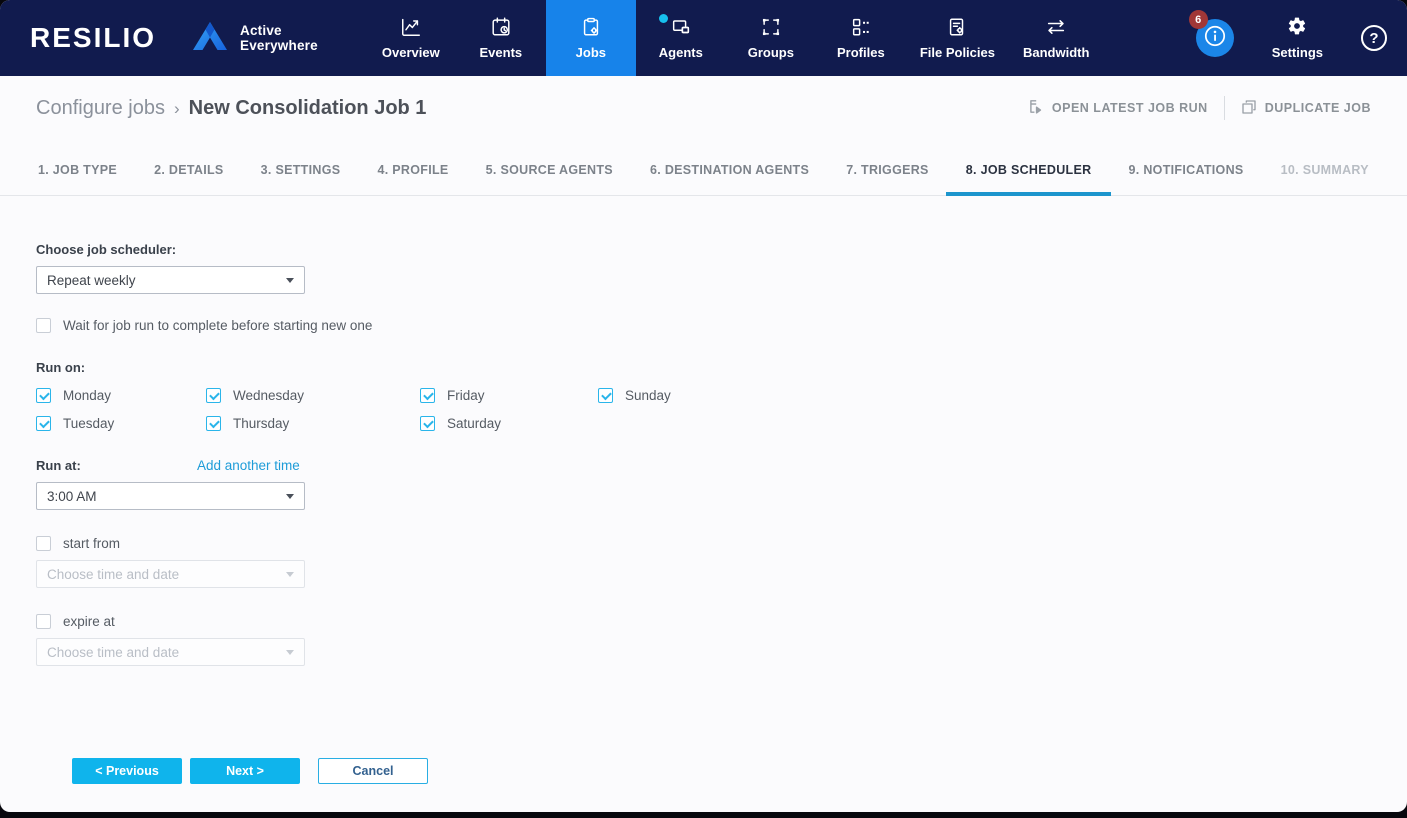 This screenshot has height=818, width=1407. Describe the element at coordinates (729, 170) in the screenshot. I see `tab-destination-agents: 6. DESTINATION AGENTS` at that location.